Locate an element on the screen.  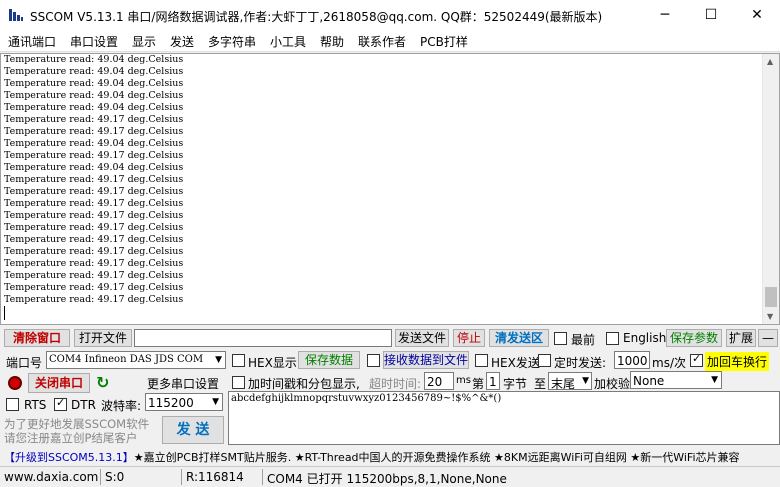
clear-window-button: 清除窗口 is located at coordinates (37, 338).